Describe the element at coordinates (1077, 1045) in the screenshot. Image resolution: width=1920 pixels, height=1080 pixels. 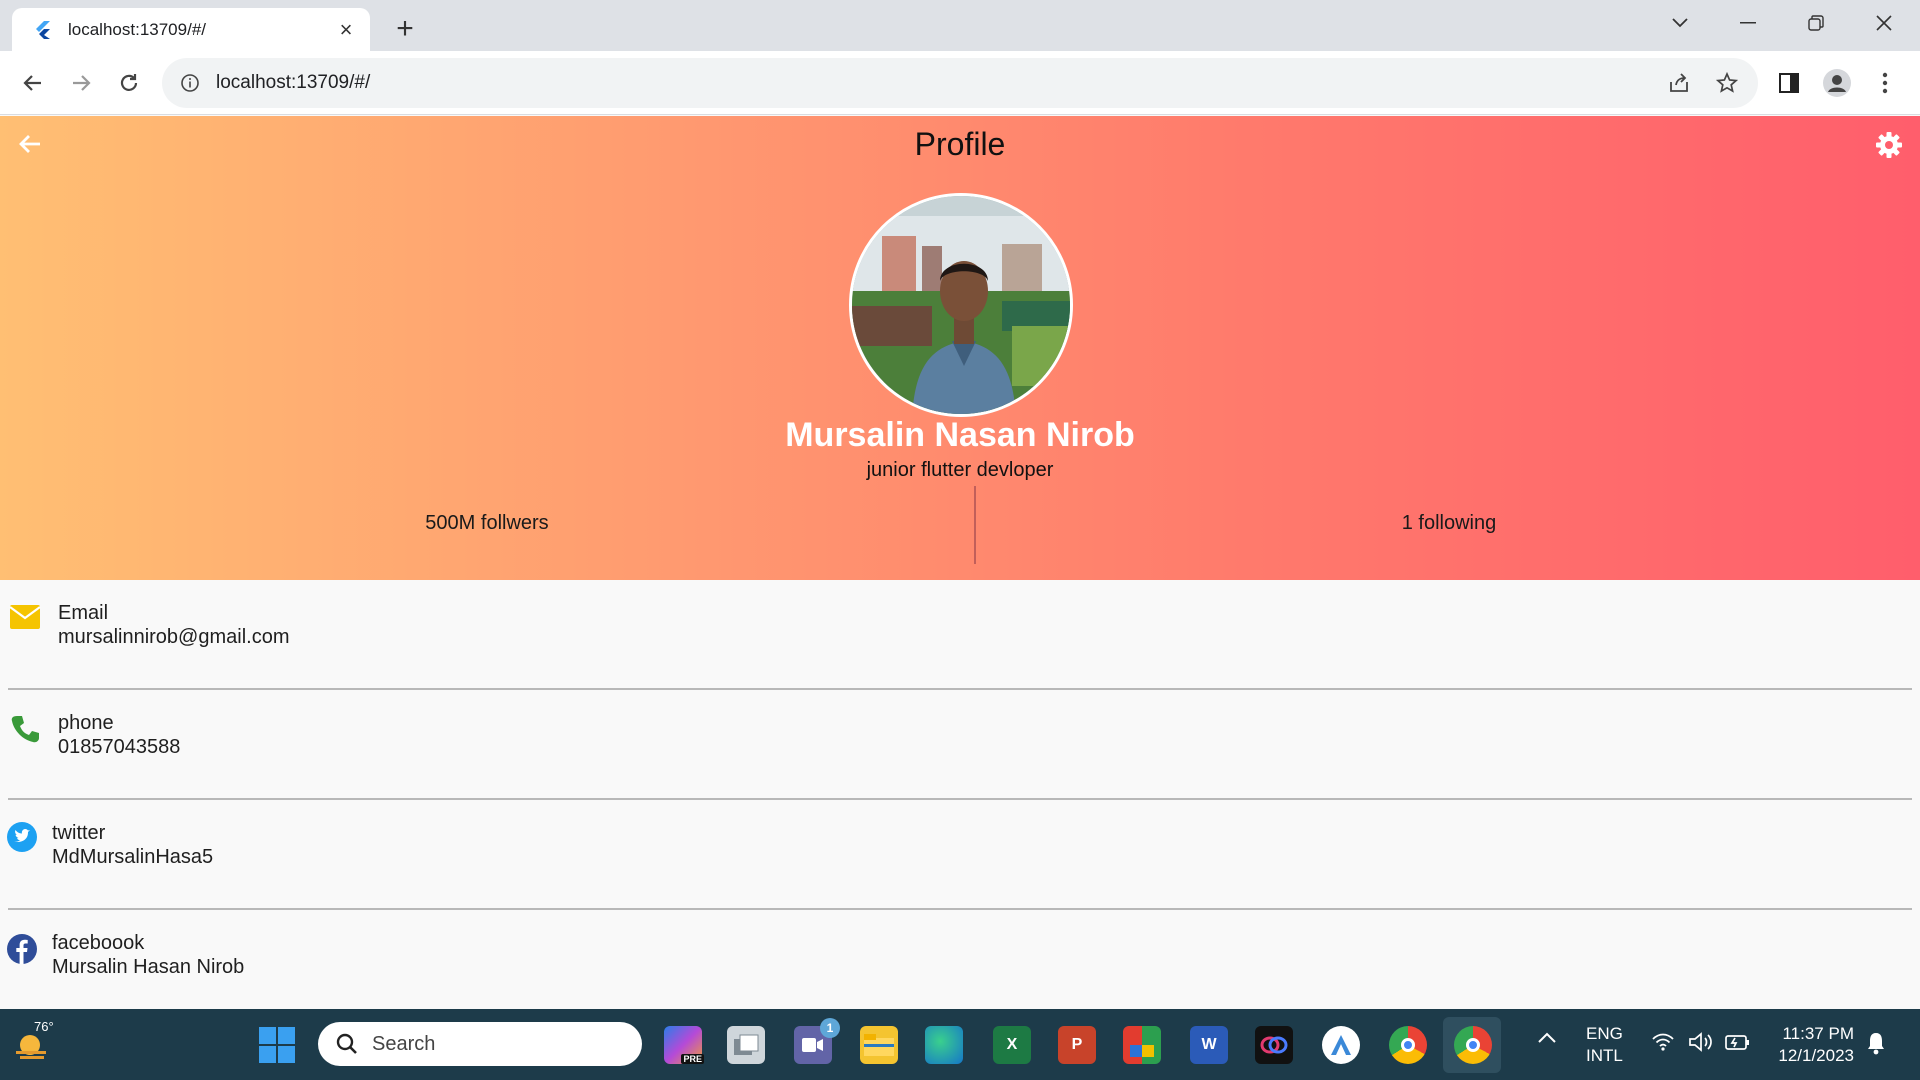
I see `powerpoint-icon: P` at that location.